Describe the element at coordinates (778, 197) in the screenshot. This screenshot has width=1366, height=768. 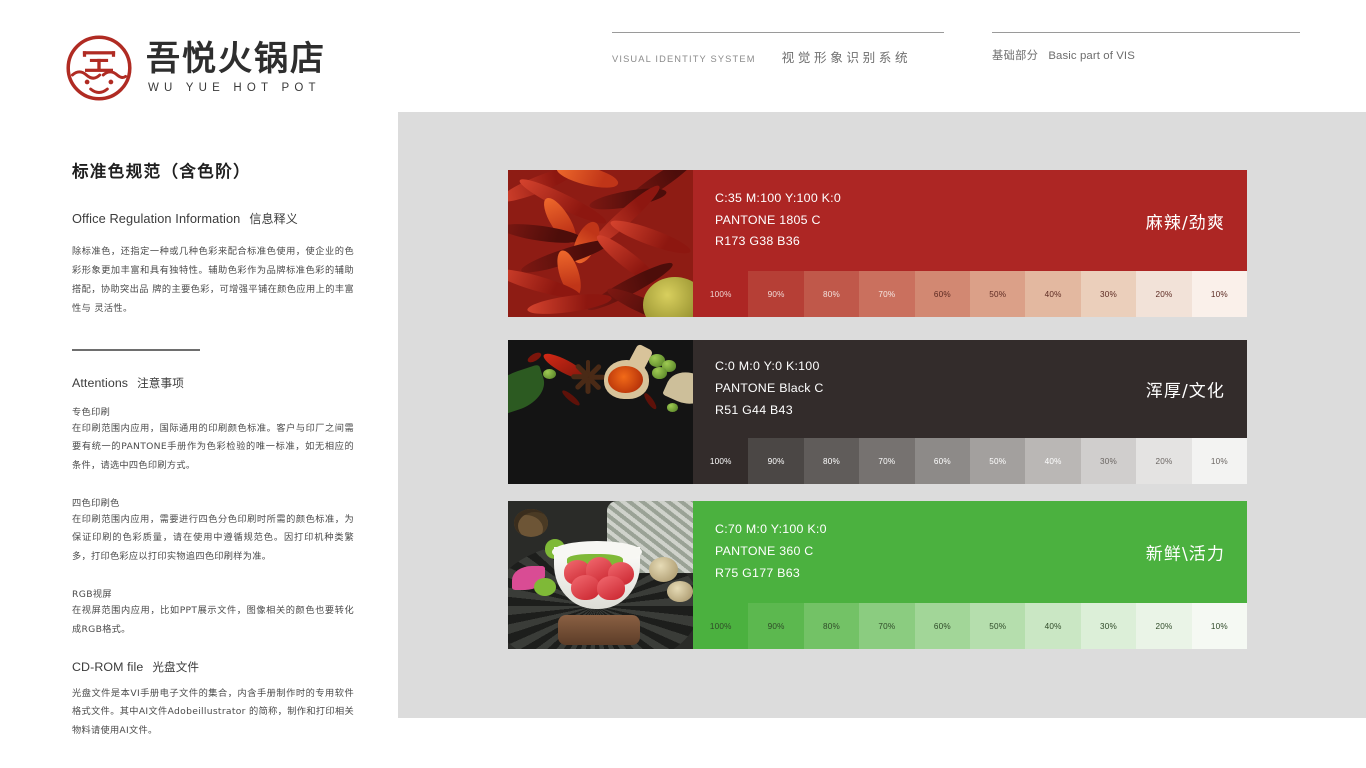
I see `cmyk-value-red: C:35 M:100 Y:100 K:0` at that location.